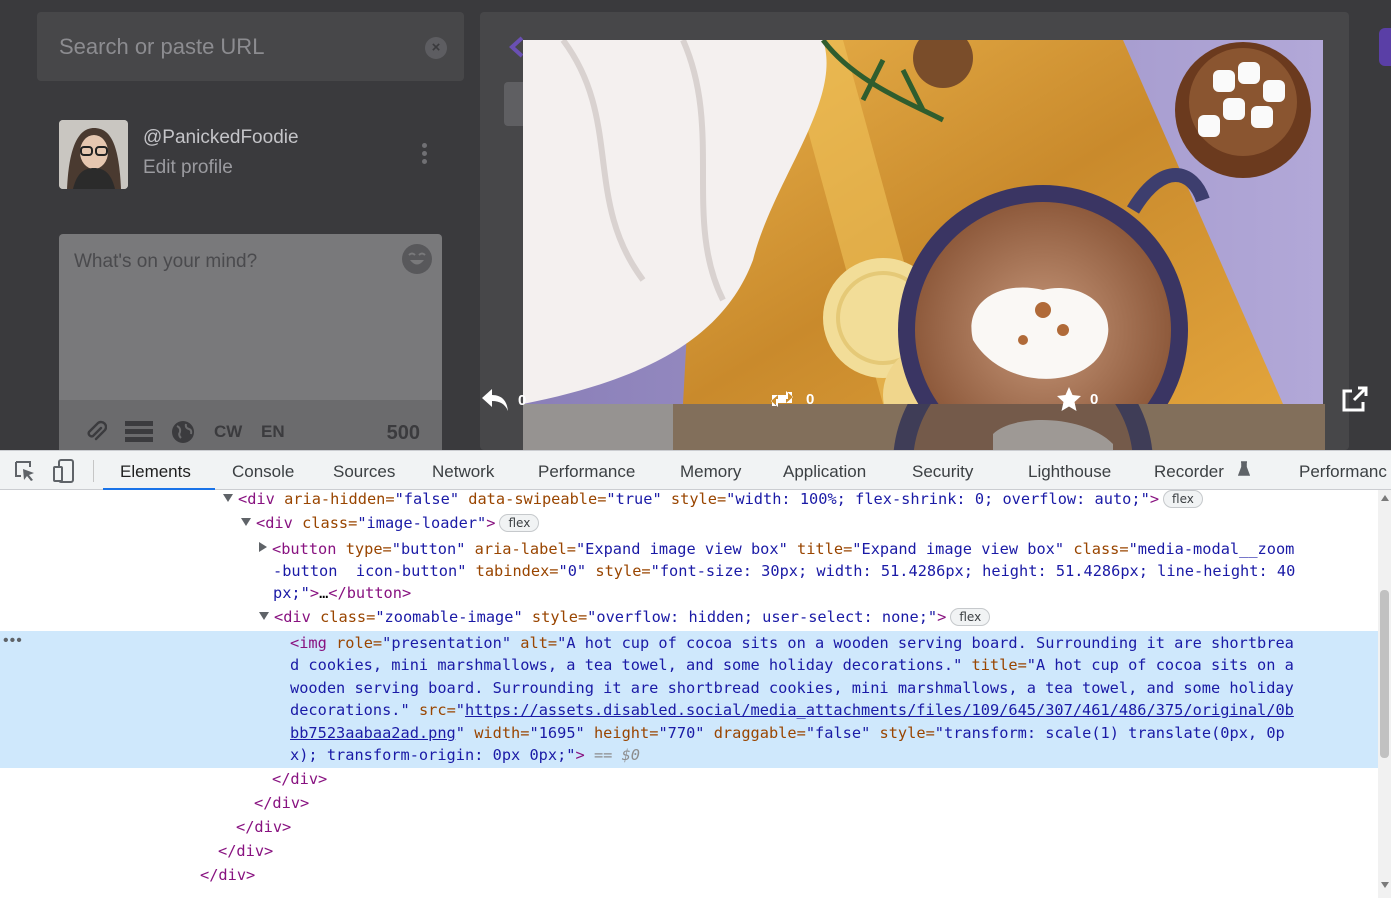  I want to click on reply-count: 0, so click(522, 400).